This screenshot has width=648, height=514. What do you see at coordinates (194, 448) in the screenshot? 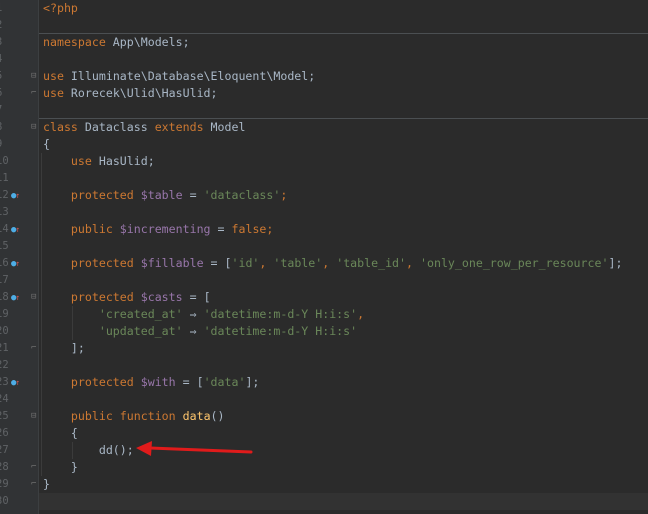
I see `annotation-arrow` at bounding box center [194, 448].